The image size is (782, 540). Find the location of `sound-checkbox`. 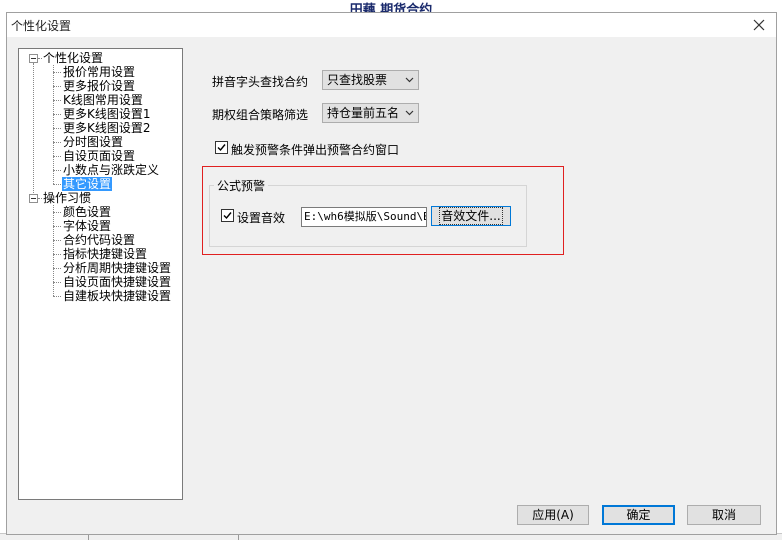

sound-checkbox is located at coordinates (227, 215).